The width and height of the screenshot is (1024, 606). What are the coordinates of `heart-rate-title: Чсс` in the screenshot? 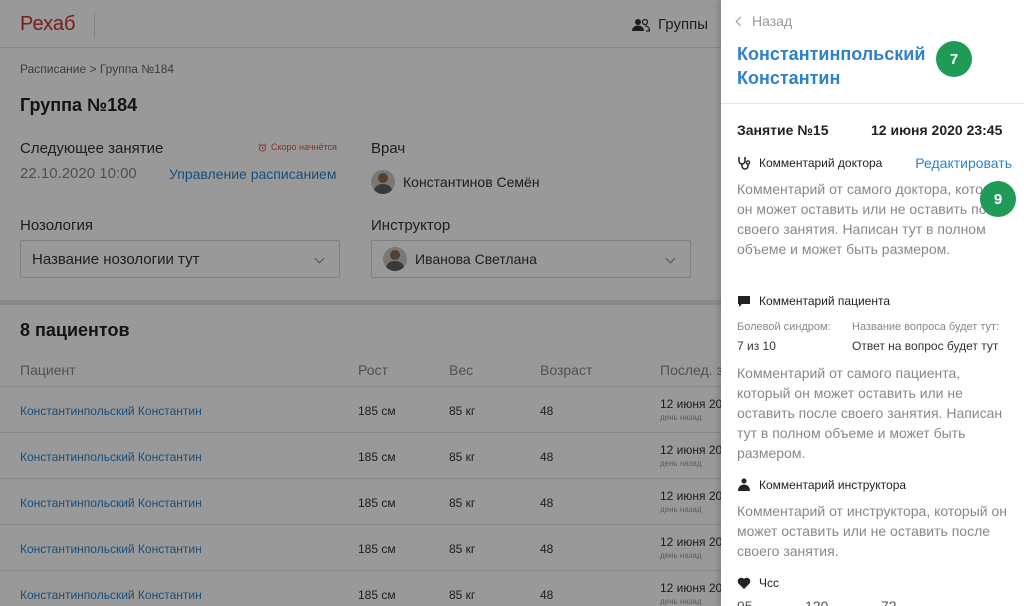 It's located at (769, 583).